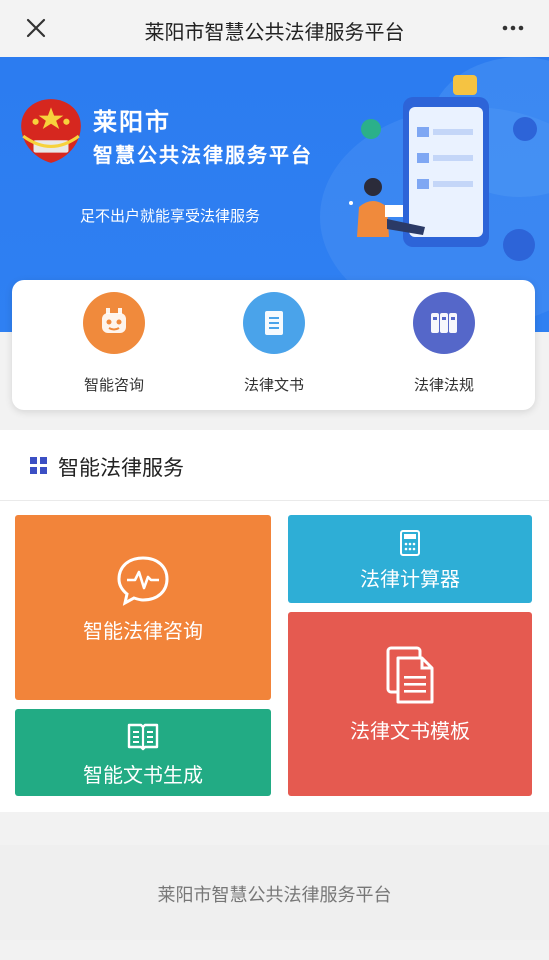  What do you see at coordinates (443, 168) in the screenshot?
I see `phone-illustration` at bounding box center [443, 168].